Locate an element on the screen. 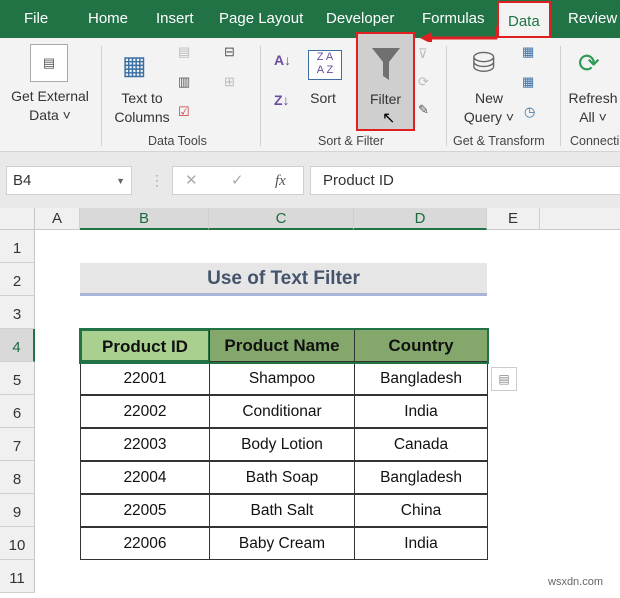 This screenshot has width=620, height=598. row-header-7: 7 is located at coordinates (17, 444).